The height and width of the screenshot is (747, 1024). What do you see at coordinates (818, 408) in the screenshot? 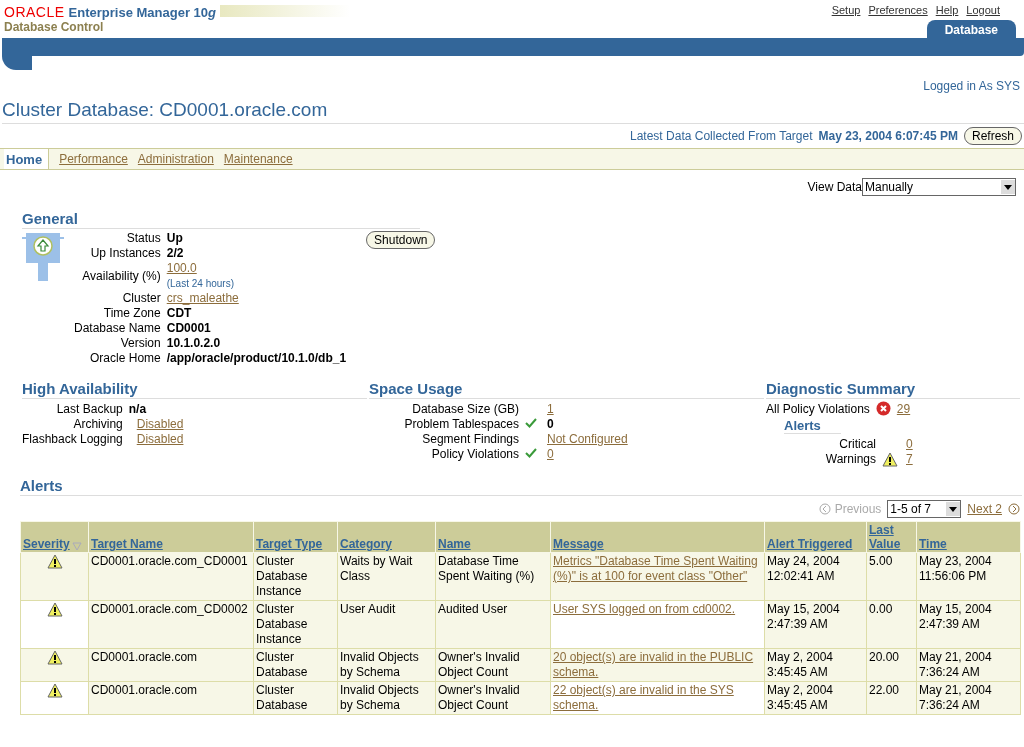
I see `field-label: All Policy Violations` at bounding box center [818, 408].